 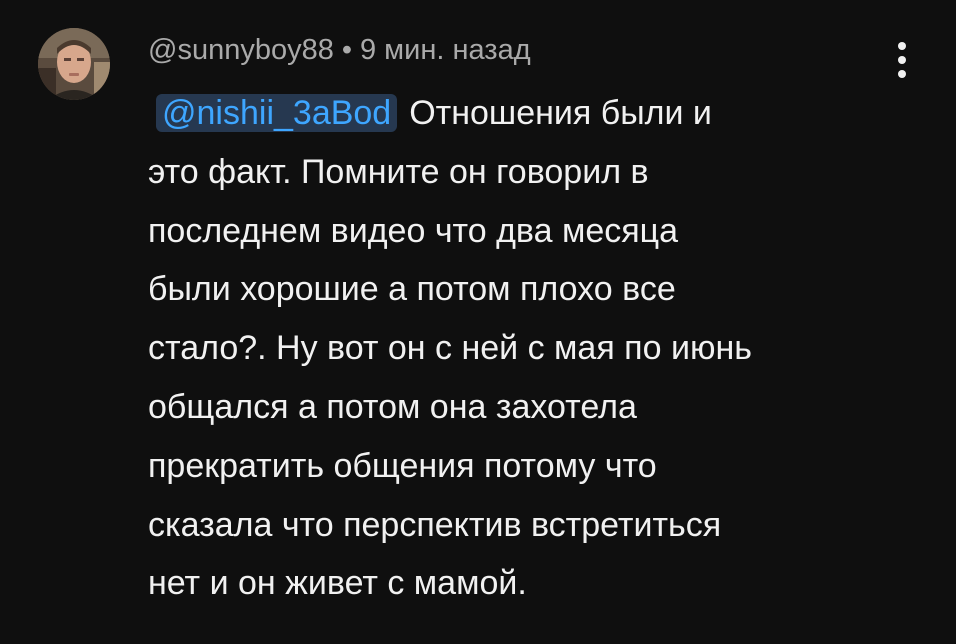 What do you see at coordinates (402, 465) in the screenshot?
I see `comment-line: прекратить общения потому что` at bounding box center [402, 465].